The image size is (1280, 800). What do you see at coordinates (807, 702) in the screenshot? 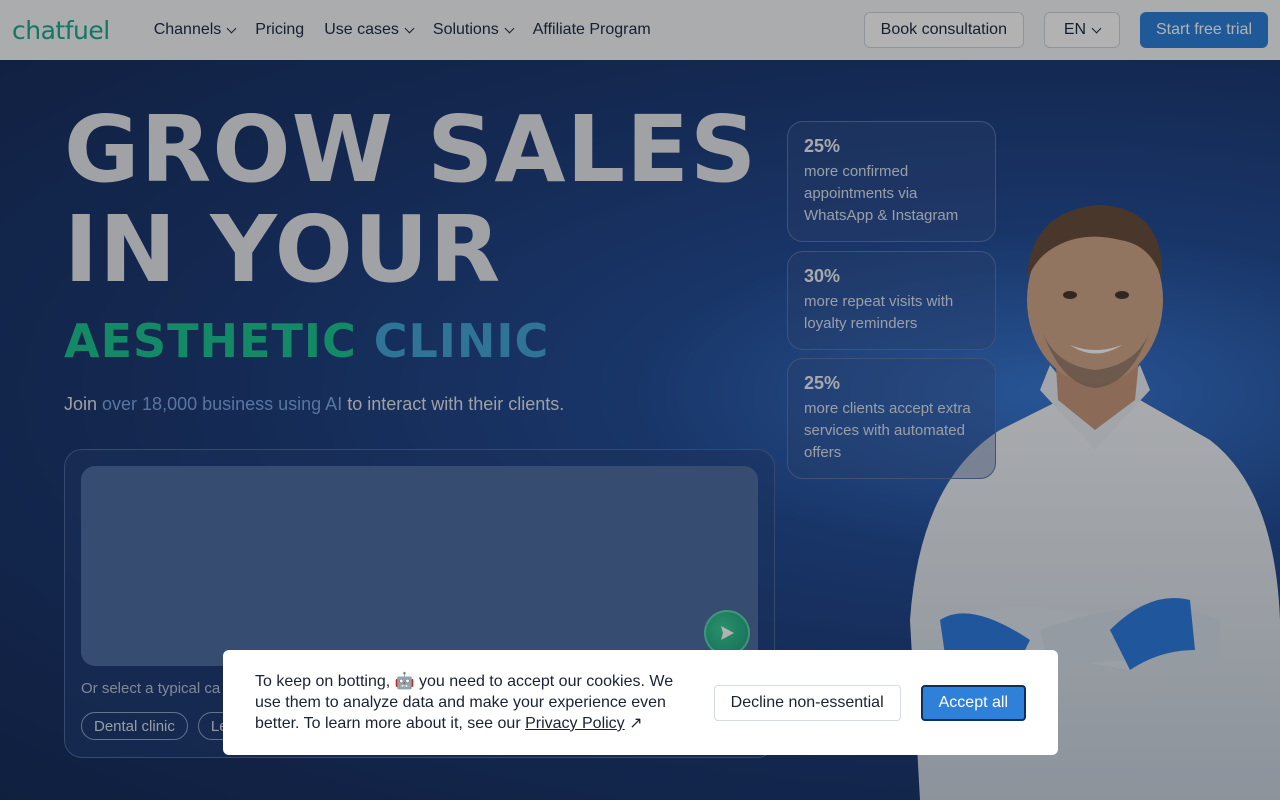
I see `decline-non-essential-button: Decline non-essential` at bounding box center [807, 702].